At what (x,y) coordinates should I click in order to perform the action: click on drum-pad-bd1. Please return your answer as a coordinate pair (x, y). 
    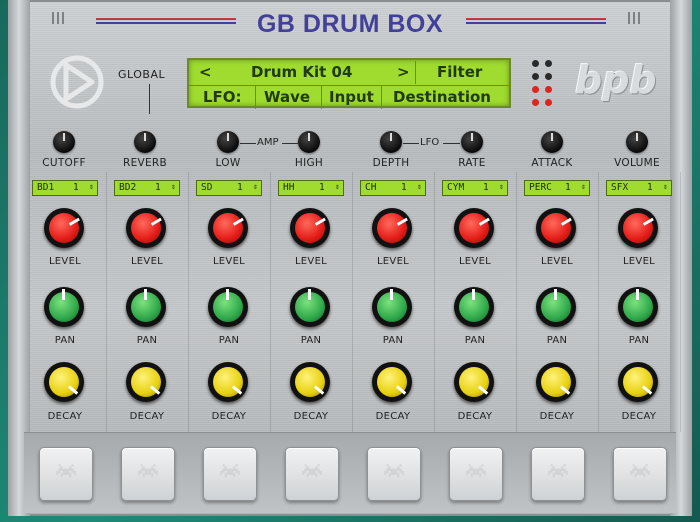
    Looking at the image, I should click on (66, 474).